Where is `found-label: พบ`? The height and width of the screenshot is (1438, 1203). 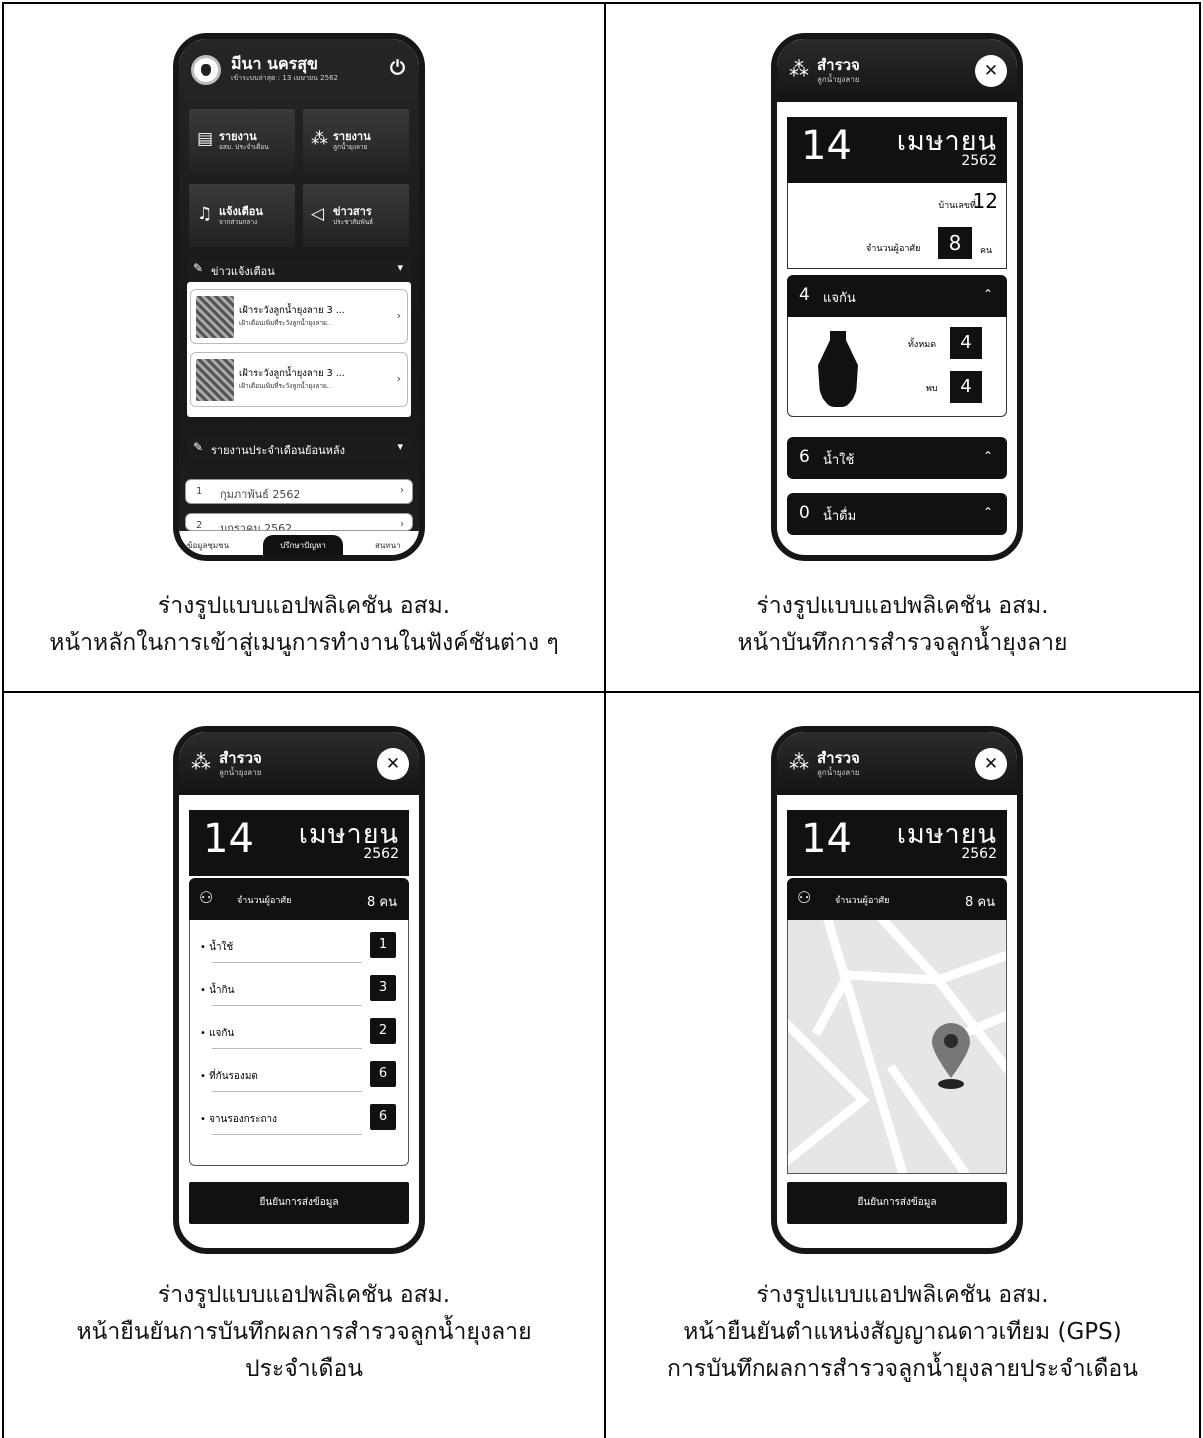 found-label: พบ is located at coordinates (932, 389).